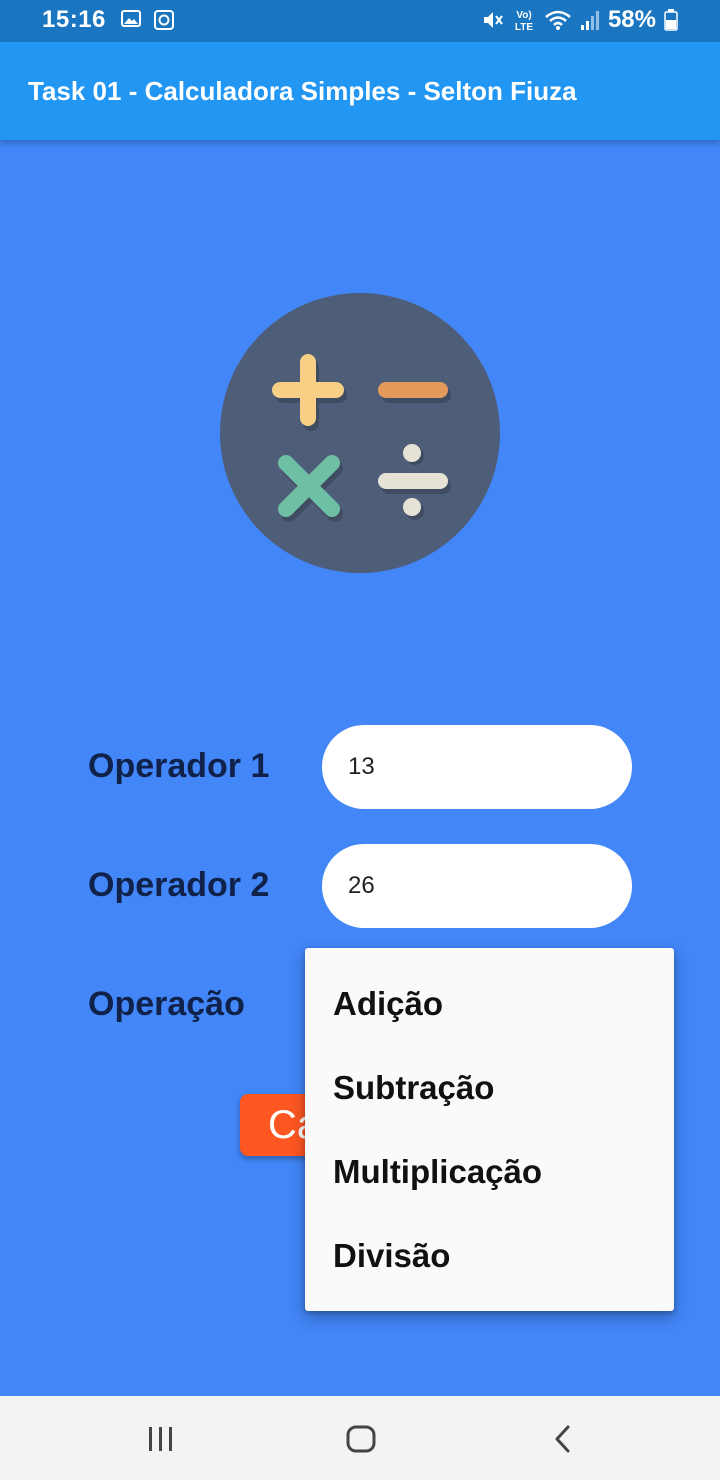 The image size is (720, 1480). Describe the element at coordinates (489, 1004) in the screenshot. I see `menu-item-adicao: Adição` at that location.